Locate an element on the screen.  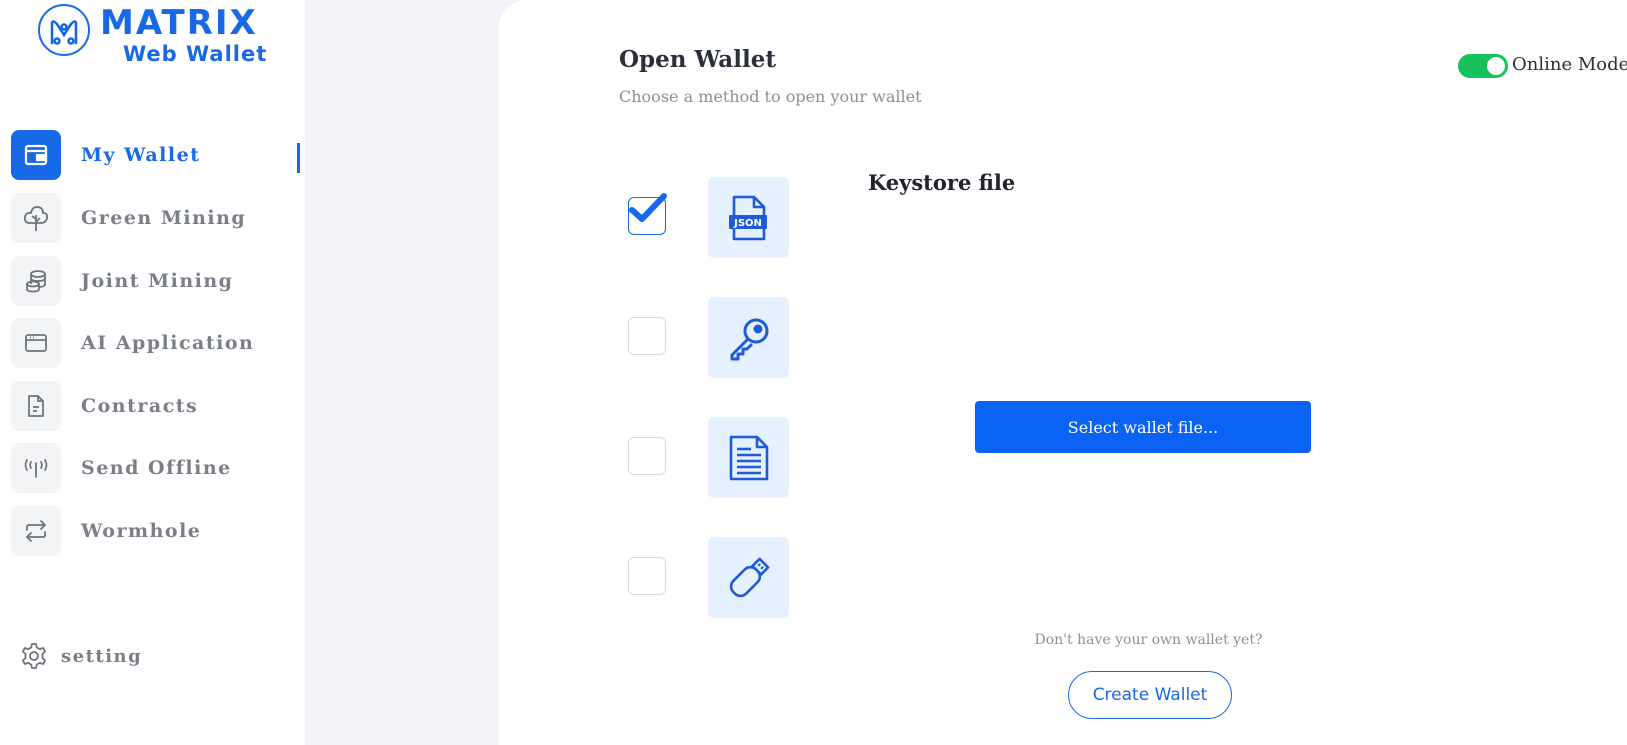
online-mode-toggle: Online Mode is located at coordinates (1542, 66).